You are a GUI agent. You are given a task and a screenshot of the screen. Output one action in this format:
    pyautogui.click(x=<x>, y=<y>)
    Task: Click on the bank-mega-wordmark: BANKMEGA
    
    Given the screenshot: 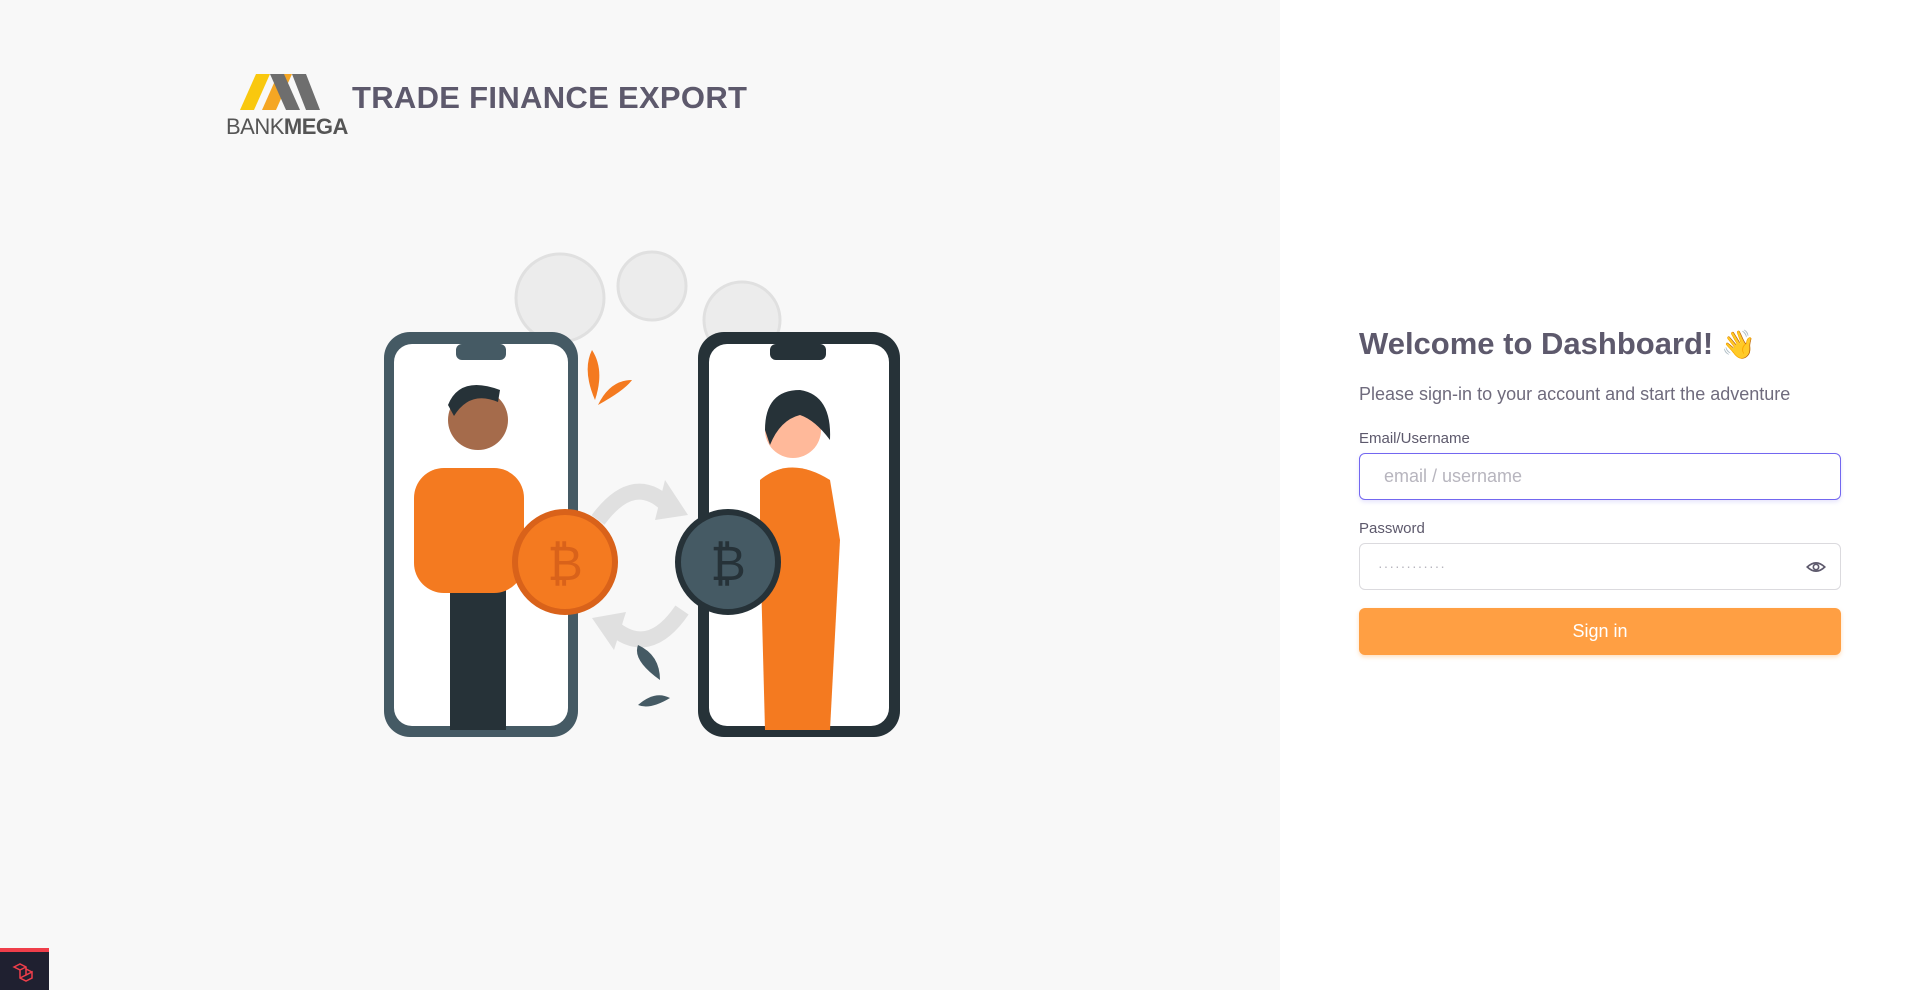 What is the action you would take?
    pyautogui.click(x=287, y=126)
    